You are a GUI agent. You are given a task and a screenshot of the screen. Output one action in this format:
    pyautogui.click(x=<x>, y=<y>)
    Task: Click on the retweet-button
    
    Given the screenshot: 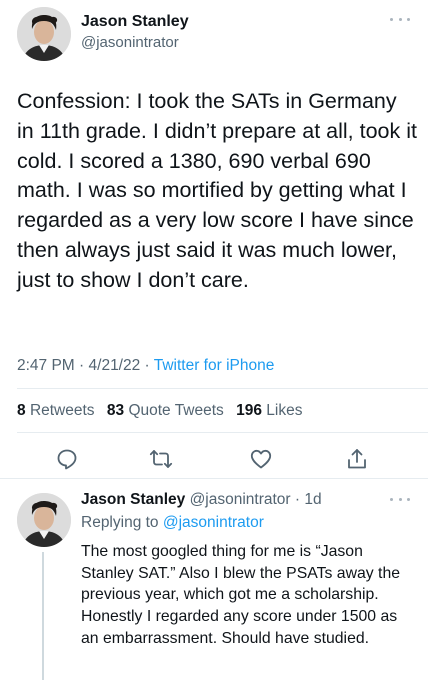 What is the action you would take?
    pyautogui.click(x=161, y=459)
    